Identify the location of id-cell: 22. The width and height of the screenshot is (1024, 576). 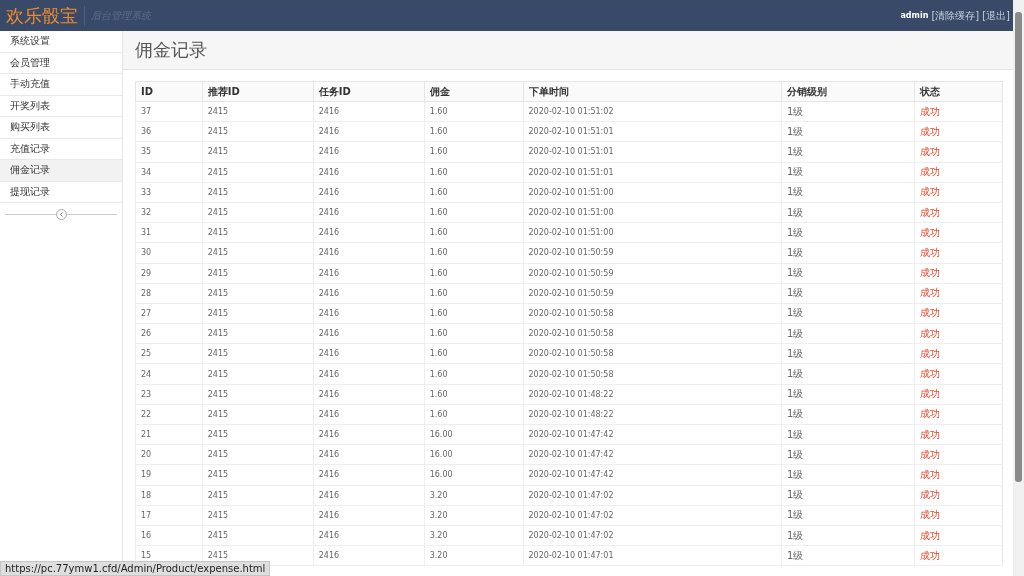
(169, 414).